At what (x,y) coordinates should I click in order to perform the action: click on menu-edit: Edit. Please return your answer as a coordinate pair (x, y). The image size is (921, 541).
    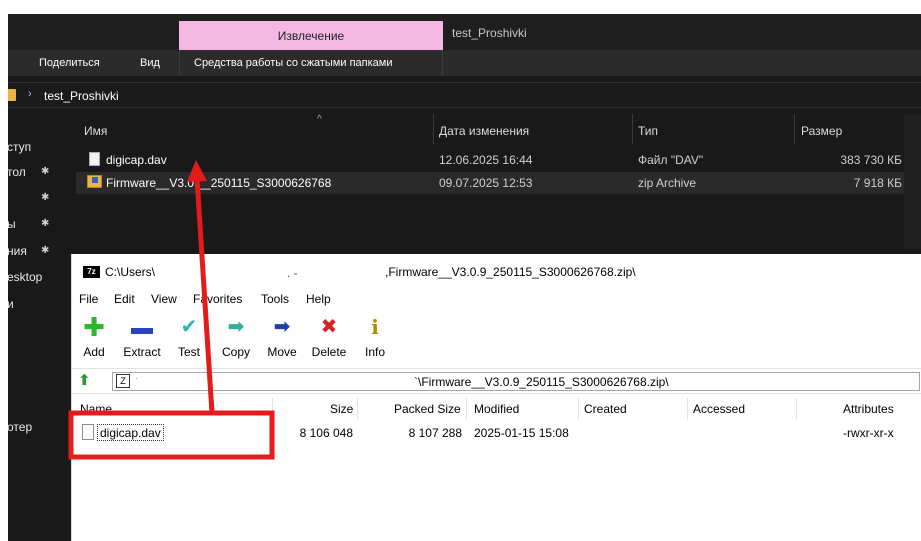
    Looking at the image, I should click on (124, 299).